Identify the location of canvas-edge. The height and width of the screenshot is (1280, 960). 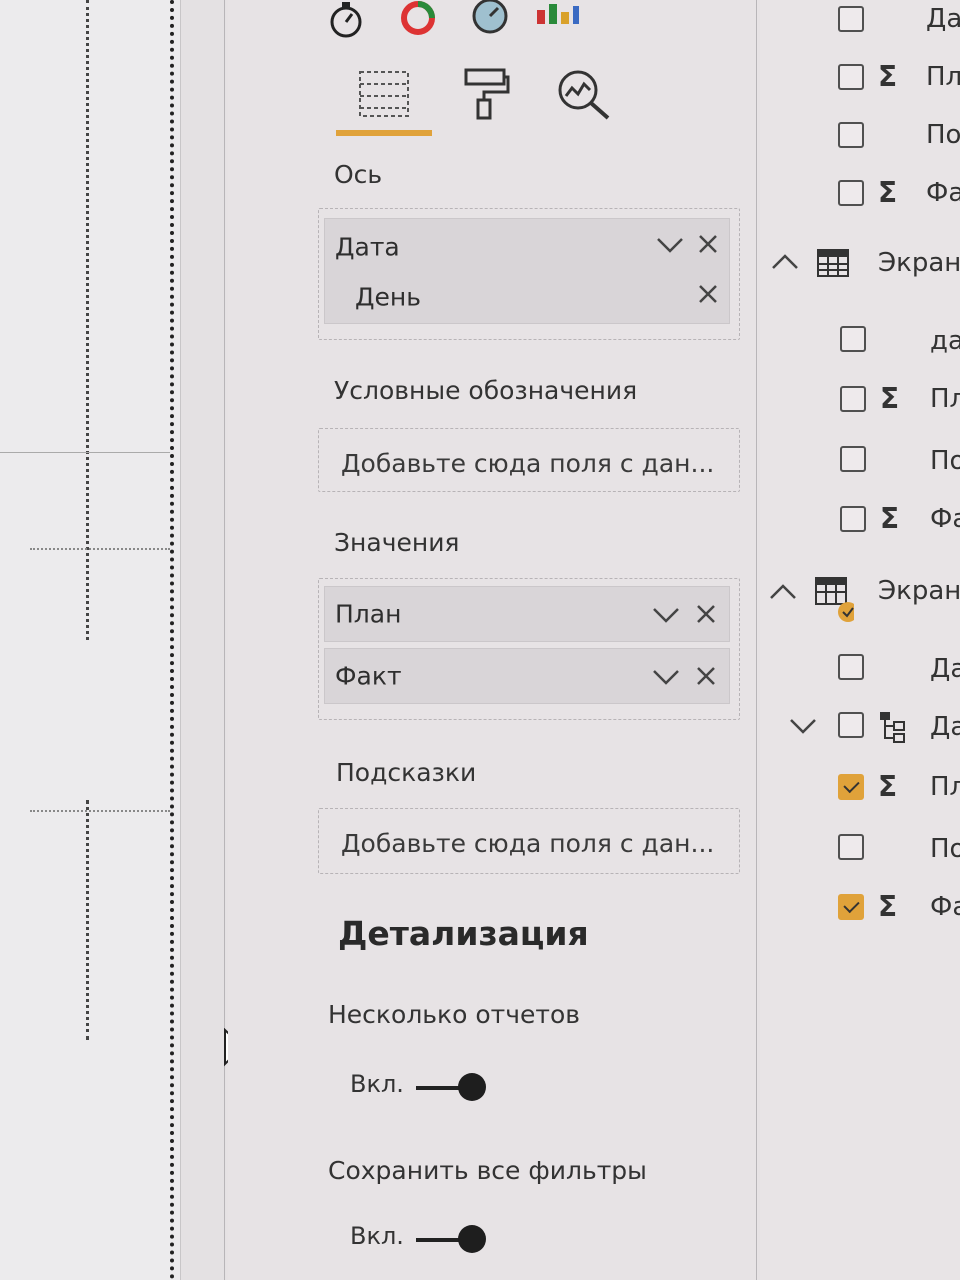
(172, 640).